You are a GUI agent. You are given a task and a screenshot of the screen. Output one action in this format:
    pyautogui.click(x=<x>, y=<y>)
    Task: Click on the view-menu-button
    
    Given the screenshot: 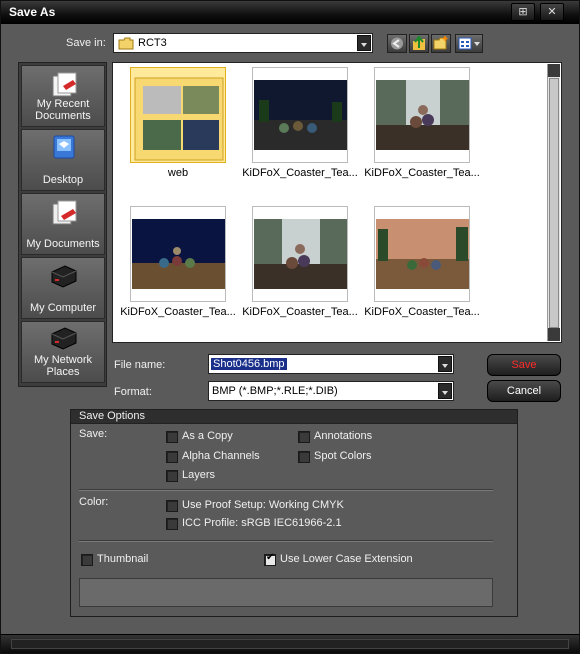 What is the action you would take?
    pyautogui.click(x=469, y=43)
    